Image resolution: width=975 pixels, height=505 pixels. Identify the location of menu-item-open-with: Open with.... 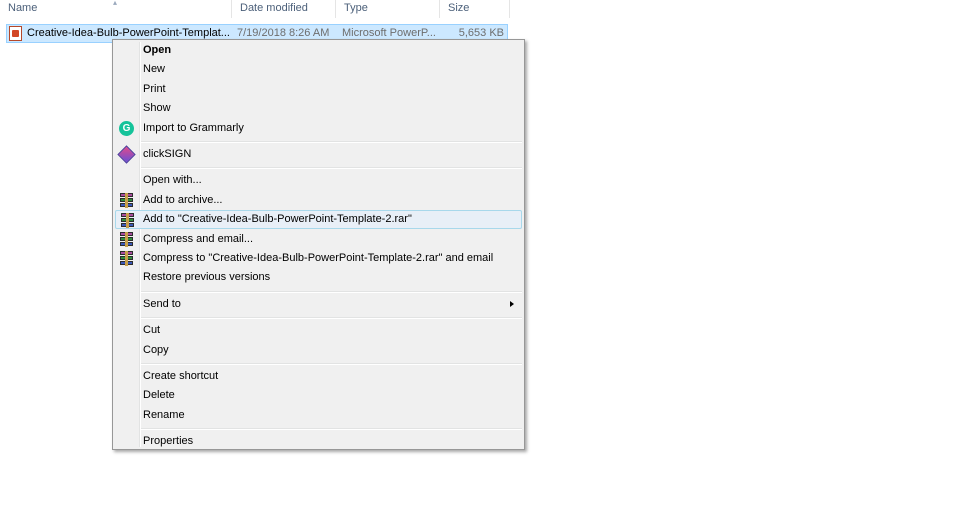
(318, 180).